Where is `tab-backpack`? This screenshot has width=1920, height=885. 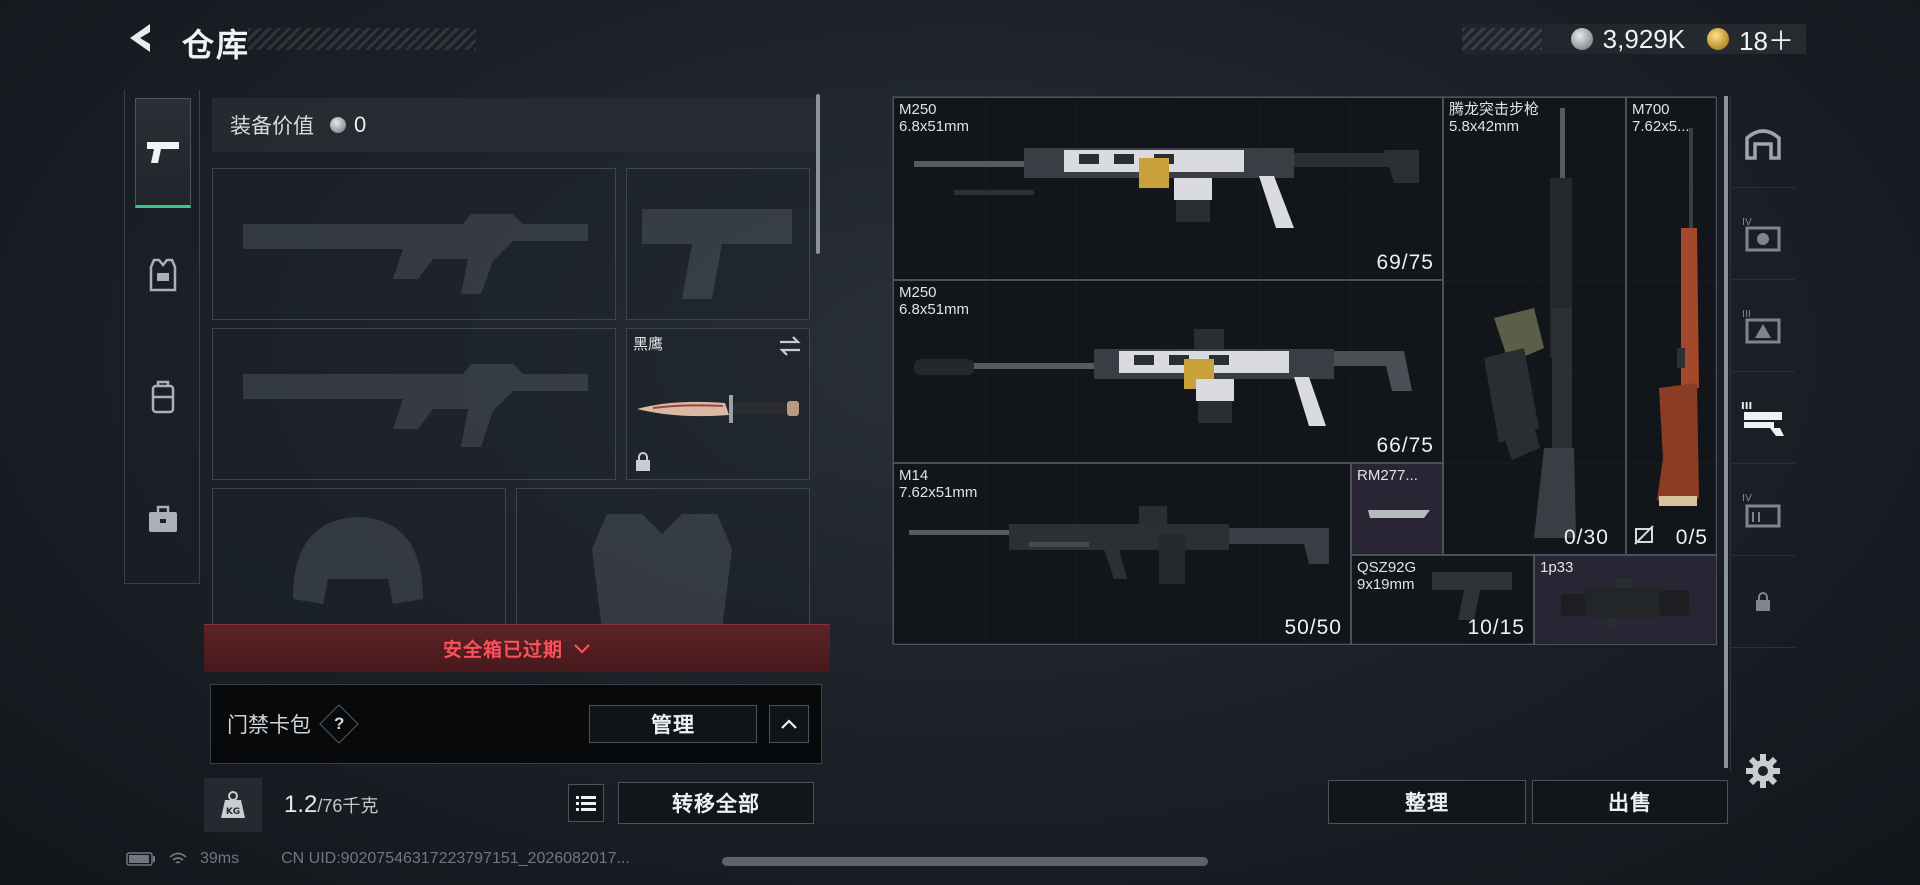 tab-backpack is located at coordinates (163, 397).